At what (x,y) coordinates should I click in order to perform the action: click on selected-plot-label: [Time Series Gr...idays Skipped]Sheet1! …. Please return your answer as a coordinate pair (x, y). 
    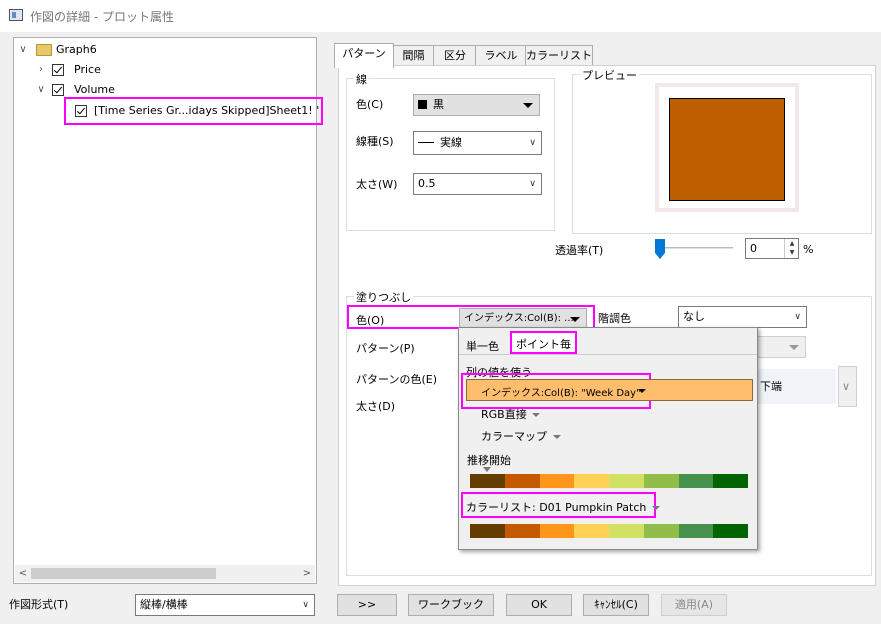
    Looking at the image, I should click on (206, 110).